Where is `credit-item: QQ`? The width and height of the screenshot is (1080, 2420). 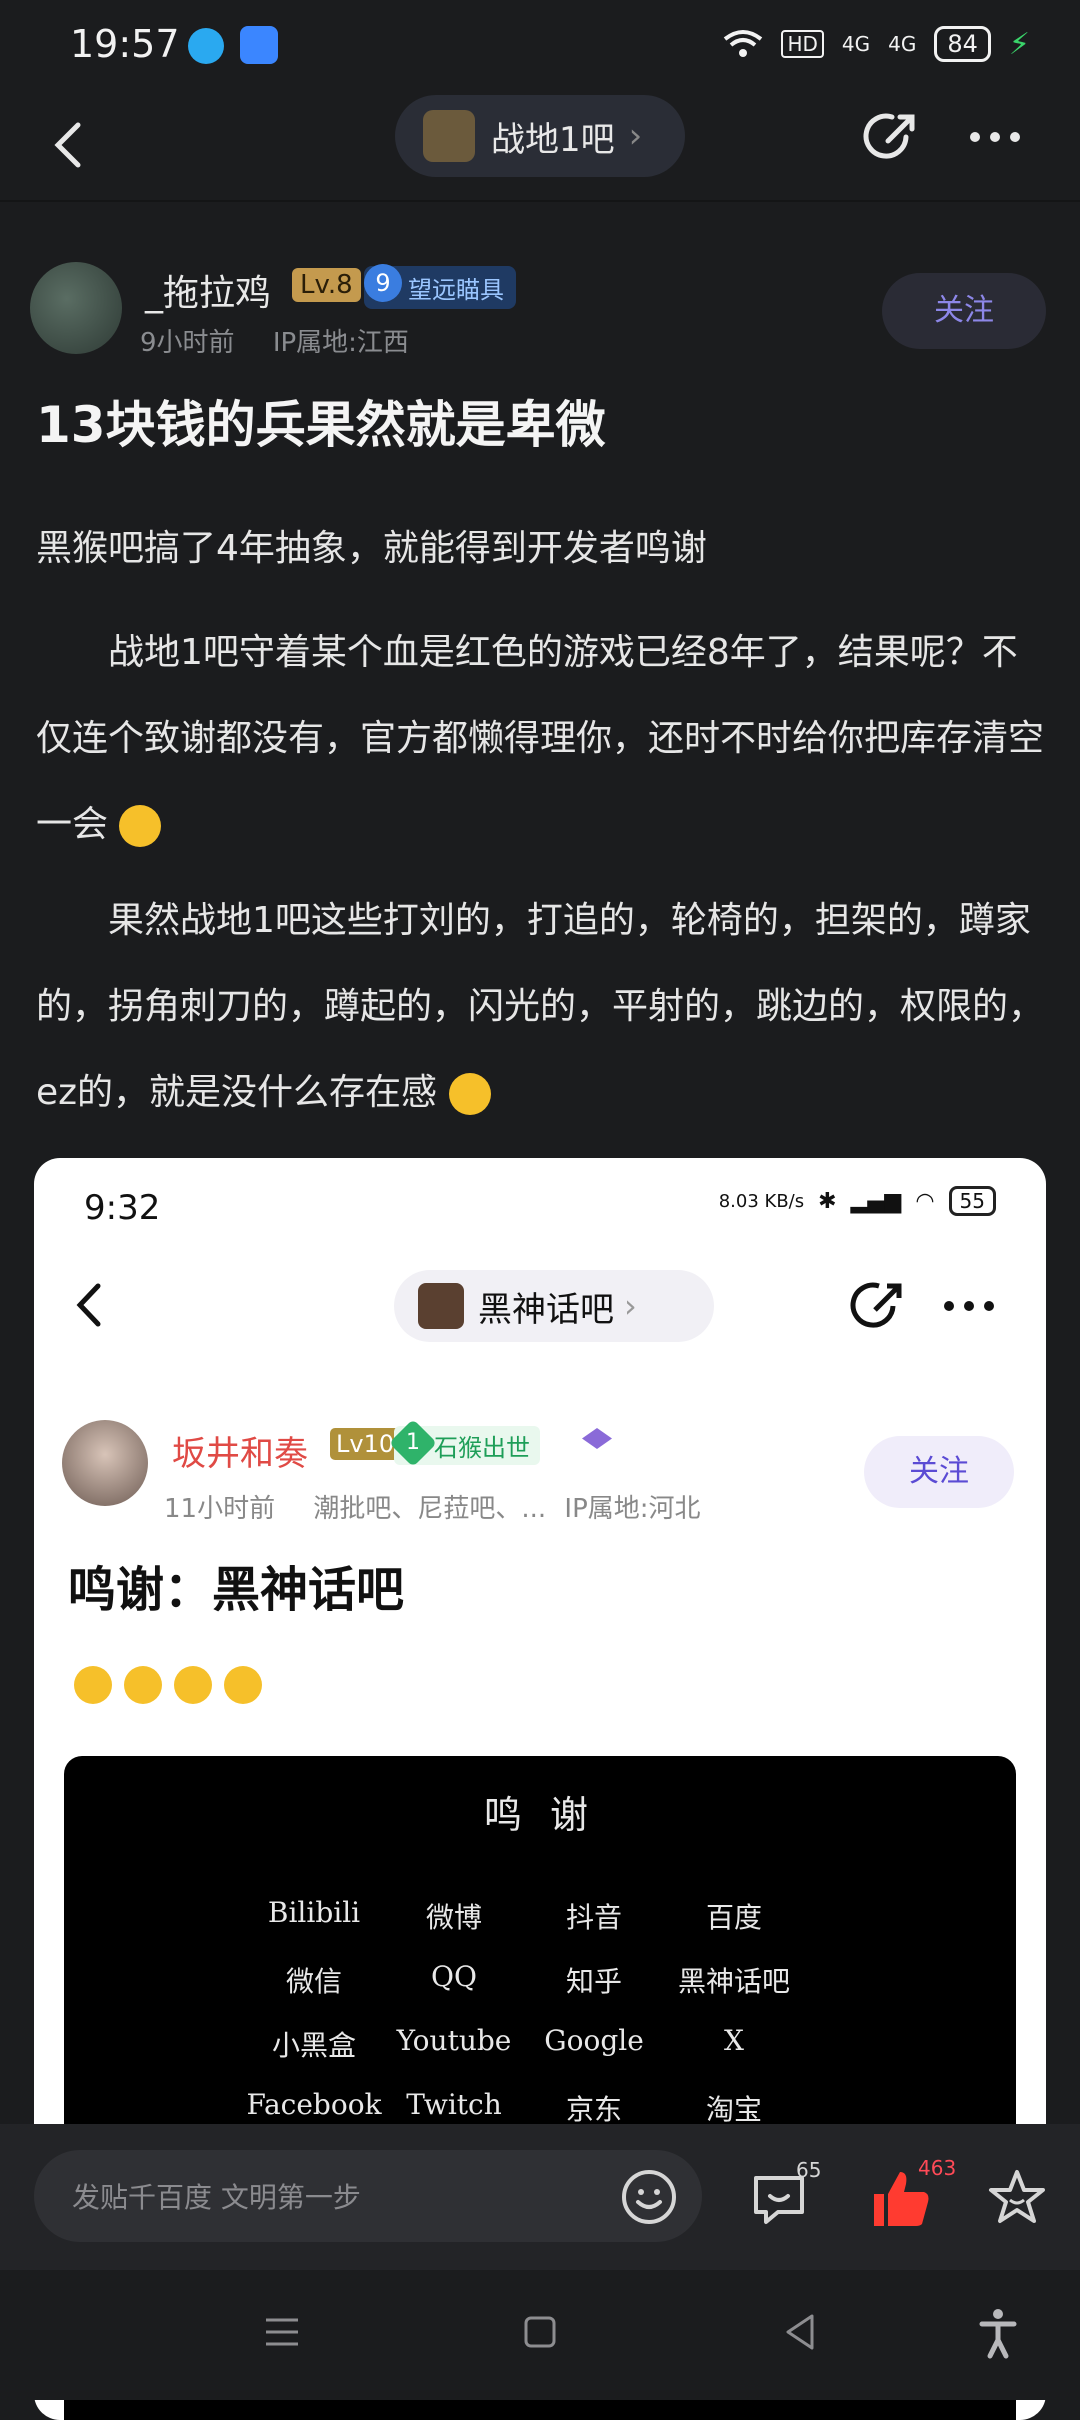 credit-item: QQ is located at coordinates (454, 1976).